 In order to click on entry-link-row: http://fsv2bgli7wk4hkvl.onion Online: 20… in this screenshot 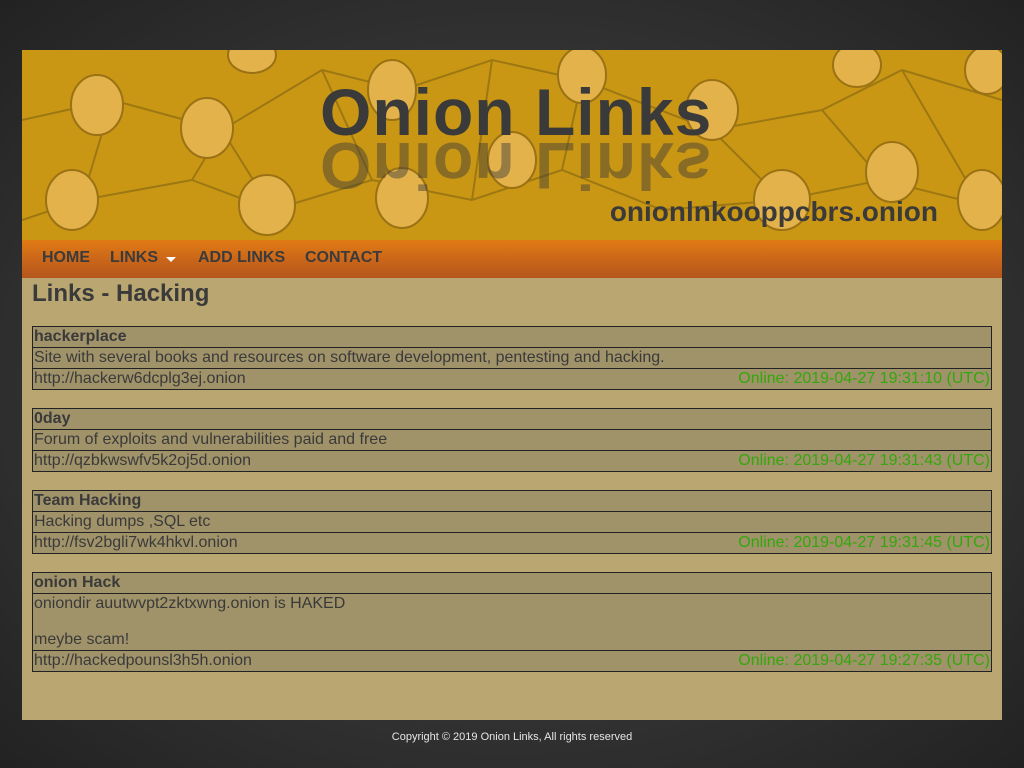, I will do `click(512, 543)`.